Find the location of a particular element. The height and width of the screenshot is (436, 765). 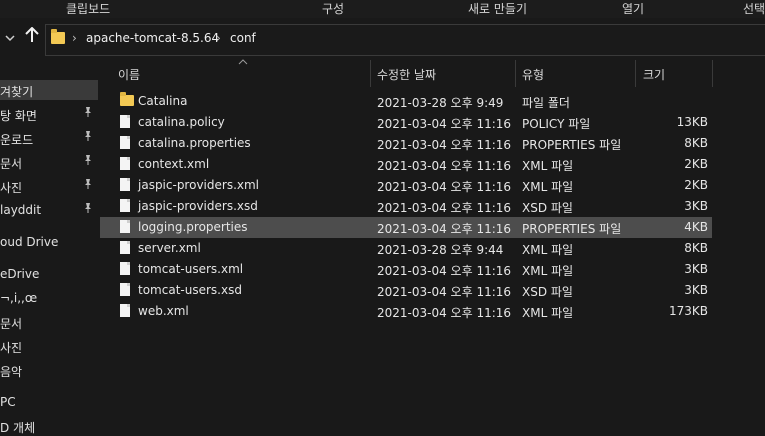

file-row: server.xml 2021-03-28 오후 9:44 XML 파일 8KB is located at coordinates (406, 248).